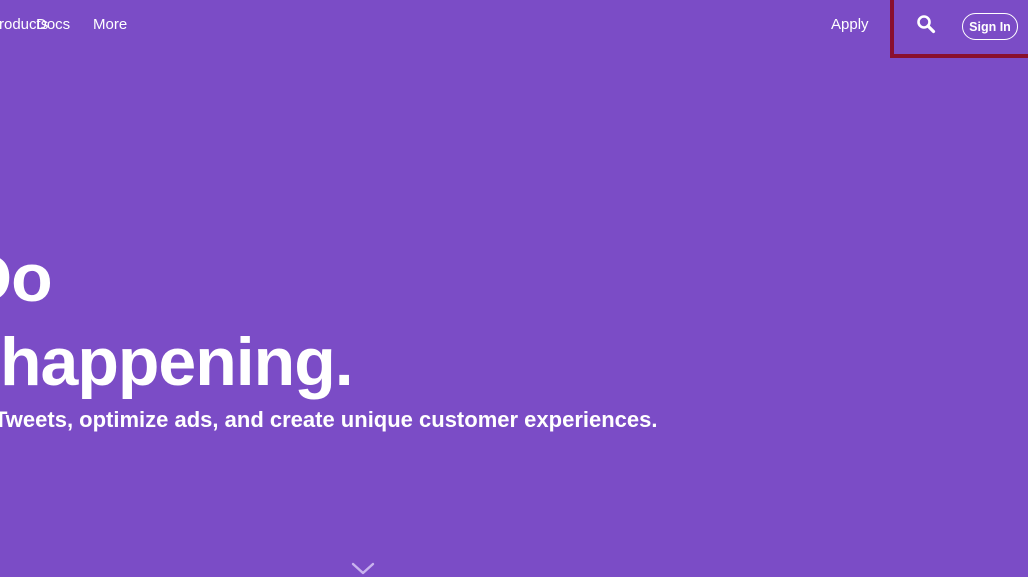 The width and height of the screenshot is (1028, 577). What do you see at coordinates (363, 569) in the screenshot?
I see `chevron-down-icon` at bounding box center [363, 569].